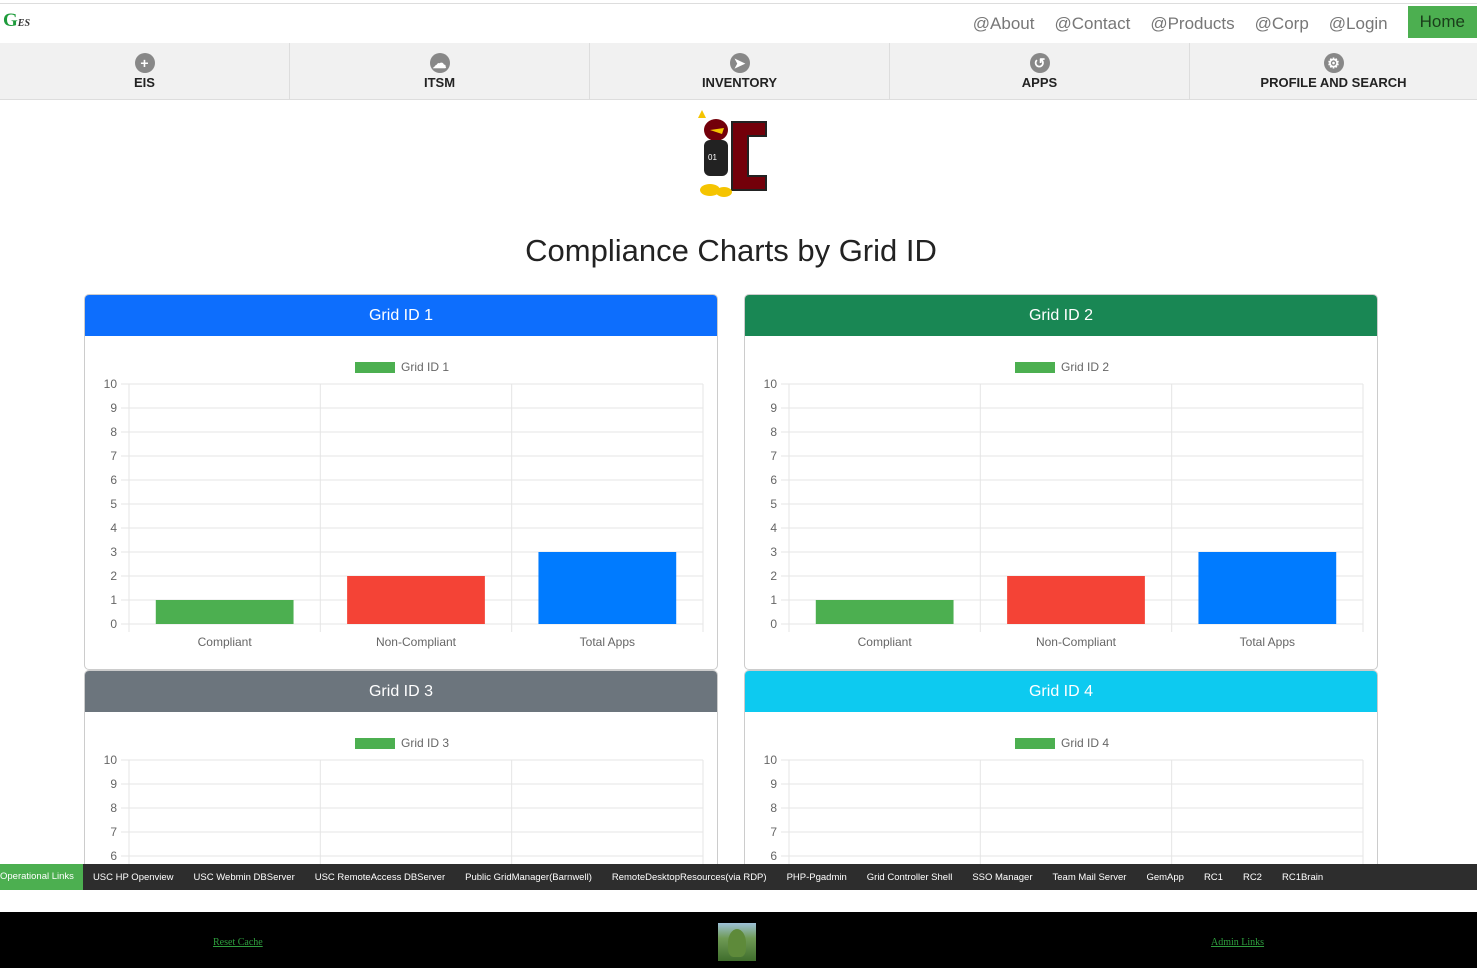  I want to click on contact-link: @Contact, so click(1092, 24).